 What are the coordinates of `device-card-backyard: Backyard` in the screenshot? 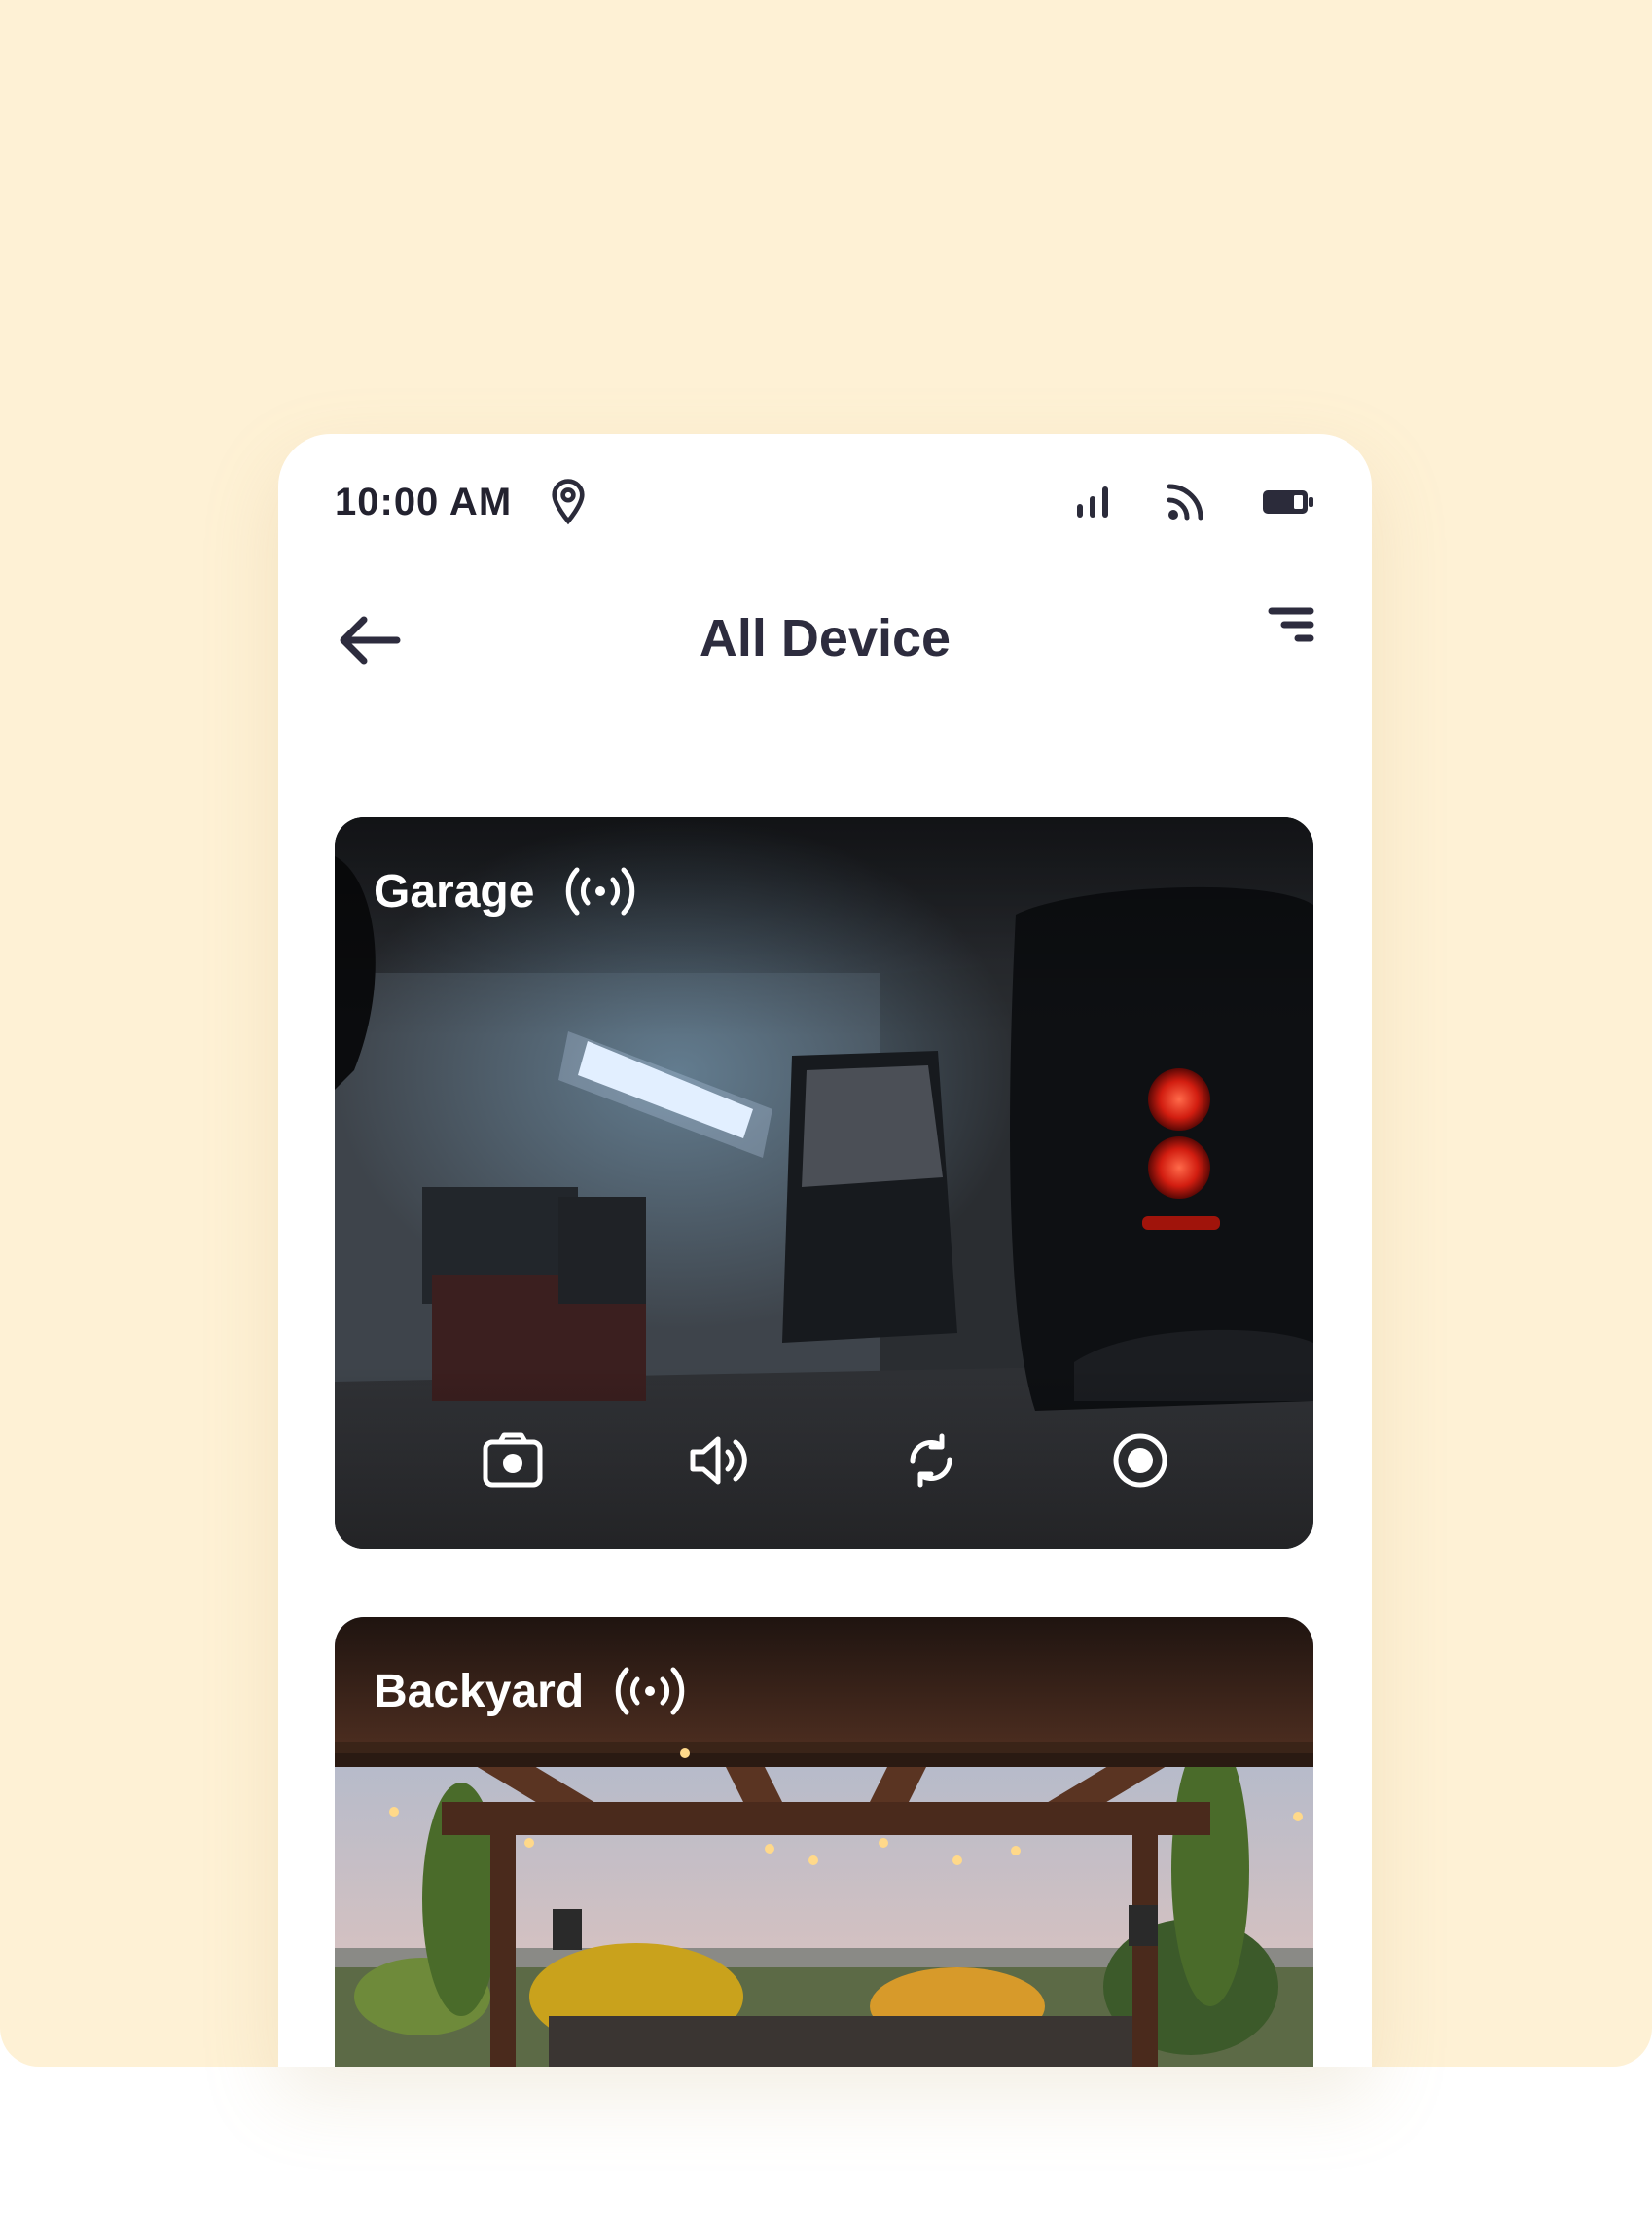 It's located at (824, 1842).